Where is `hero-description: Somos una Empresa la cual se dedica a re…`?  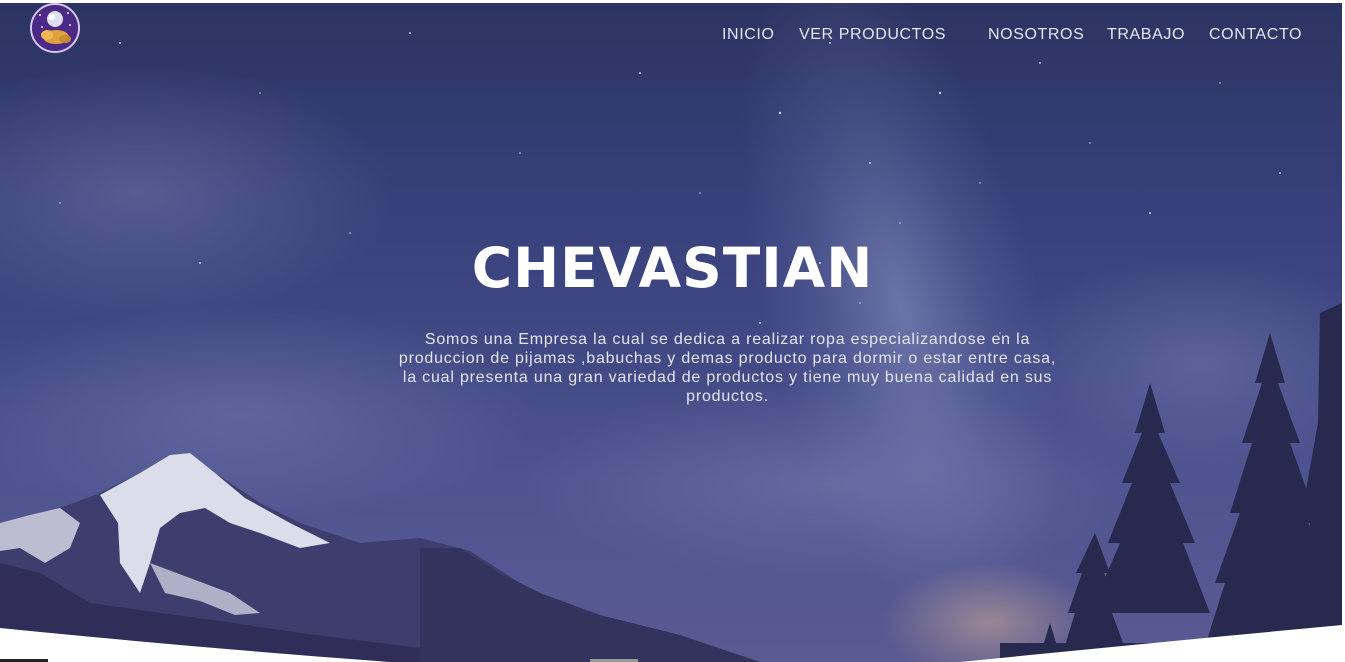
hero-description: Somos una Empresa la cual se dedica a re… is located at coordinates (727, 368).